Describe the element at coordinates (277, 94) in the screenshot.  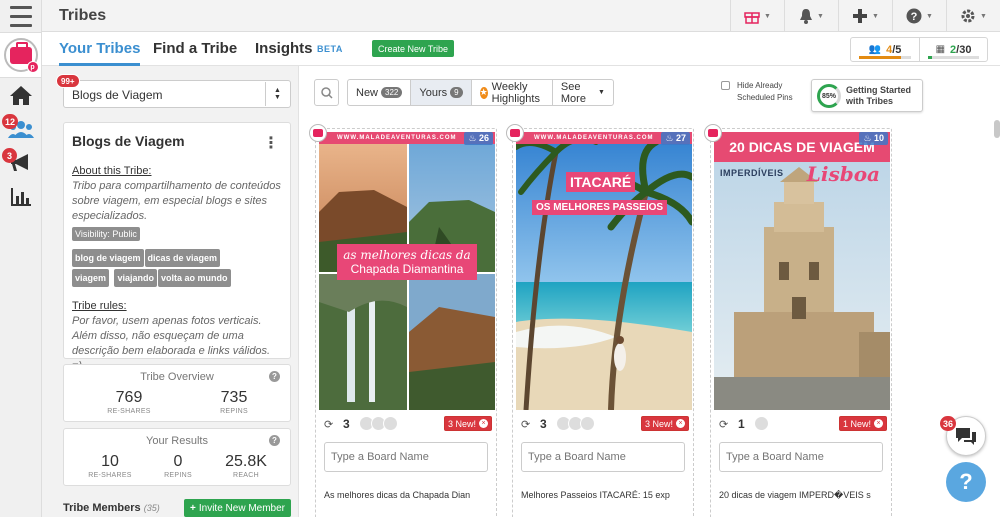
I see `select-arrows-icon: ▲ ▼` at that location.